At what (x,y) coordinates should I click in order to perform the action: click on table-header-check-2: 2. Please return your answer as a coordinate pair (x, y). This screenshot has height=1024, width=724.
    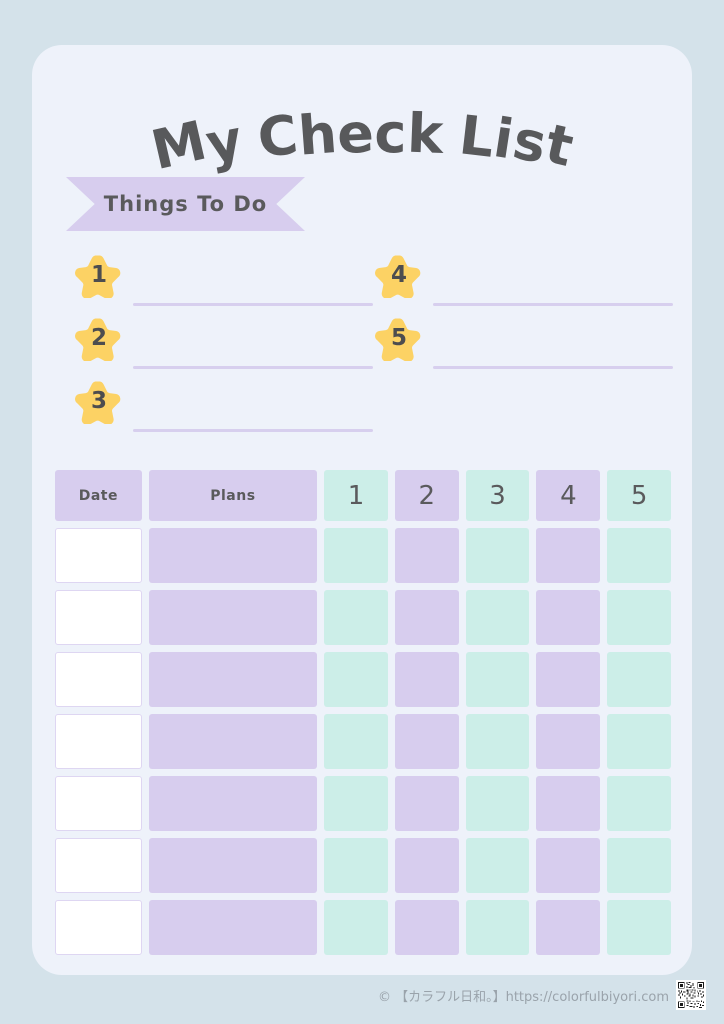
    Looking at the image, I should click on (426, 495).